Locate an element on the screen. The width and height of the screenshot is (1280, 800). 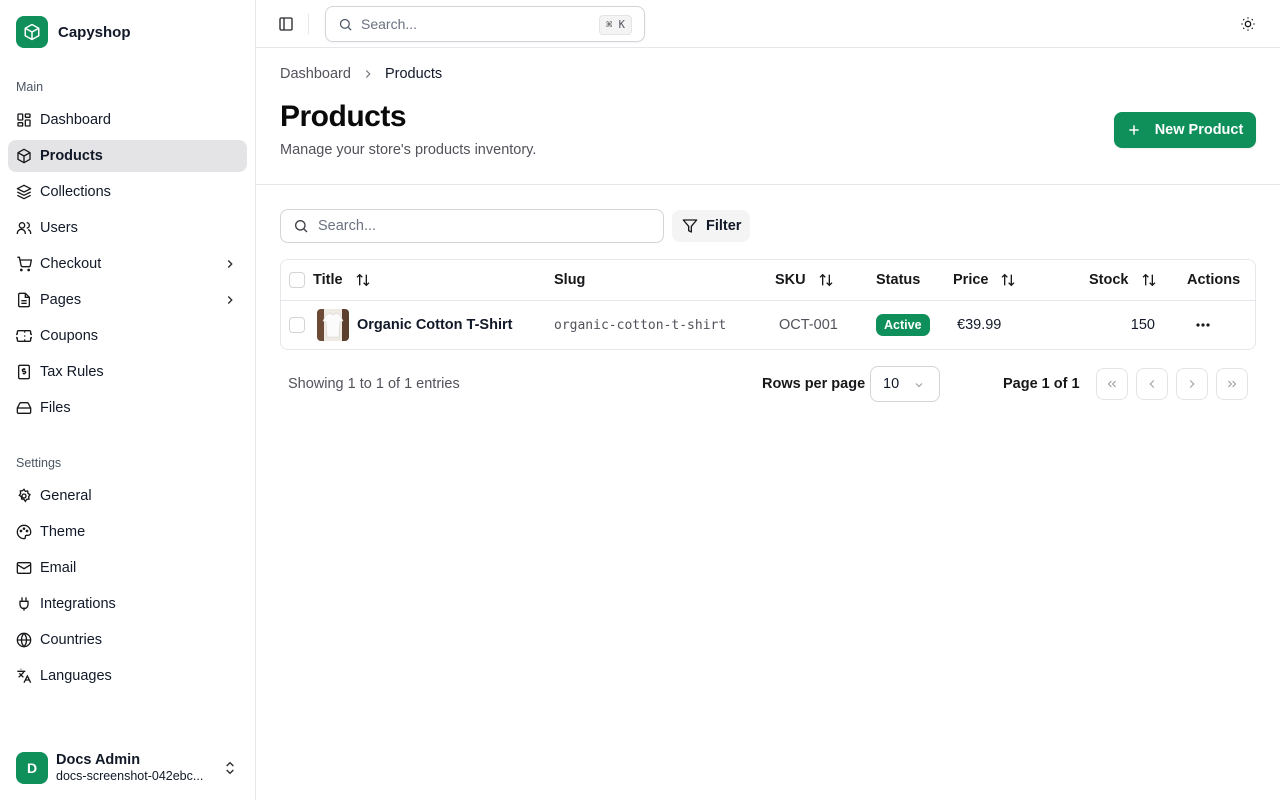
sidebar-item-products: Products is located at coordinates (127, 156).